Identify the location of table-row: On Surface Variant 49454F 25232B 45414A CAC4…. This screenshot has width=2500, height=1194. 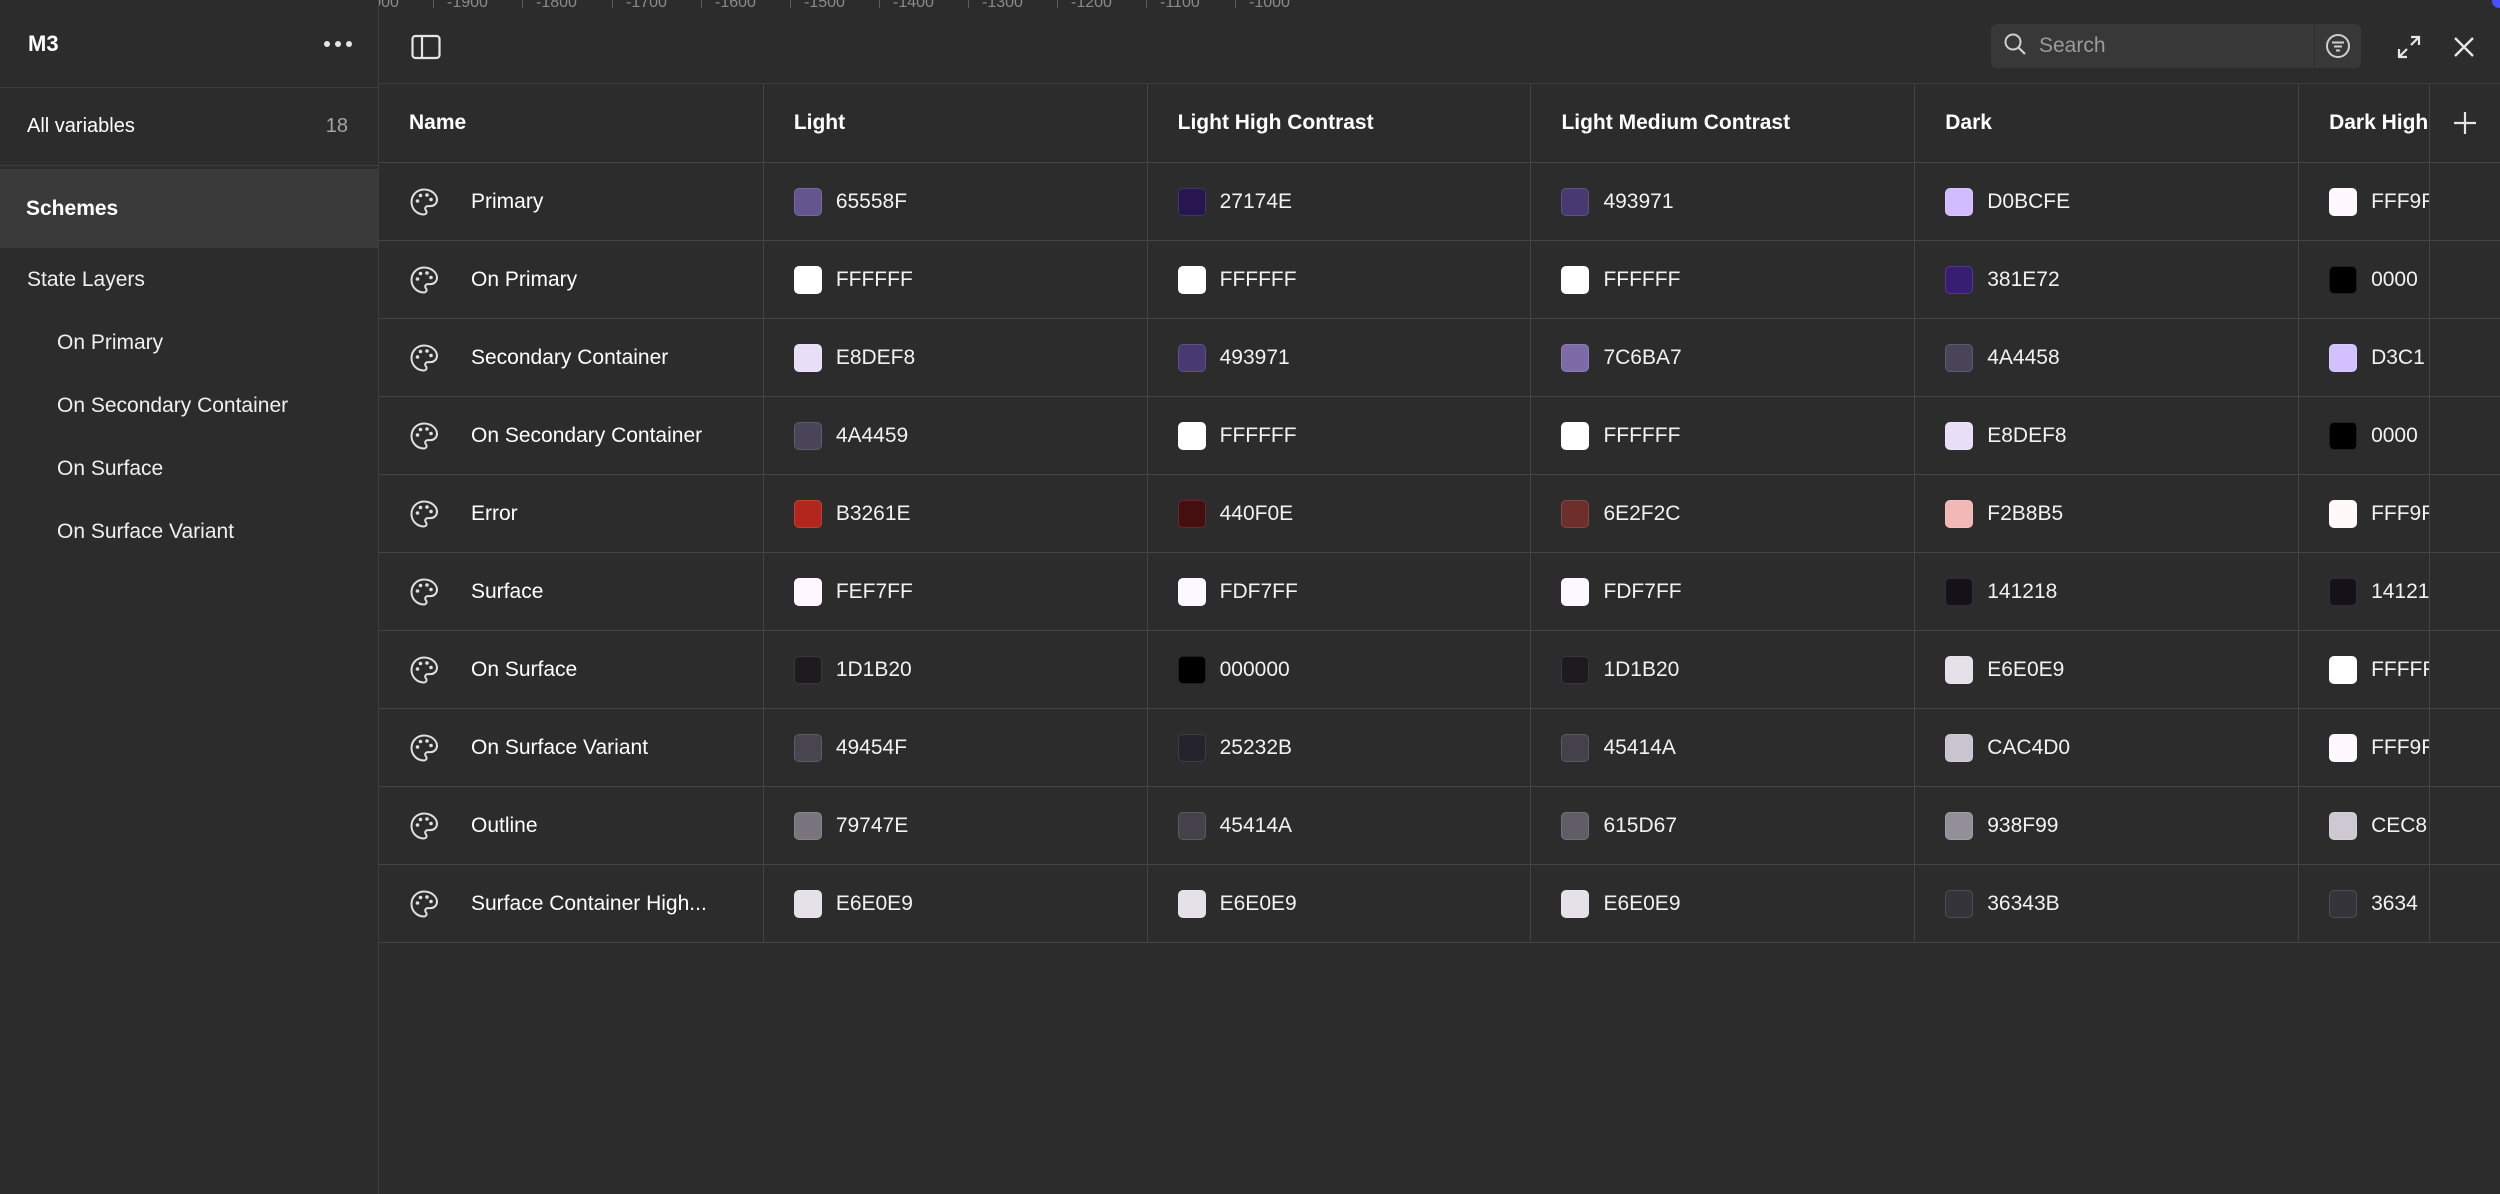
(1439, 748).